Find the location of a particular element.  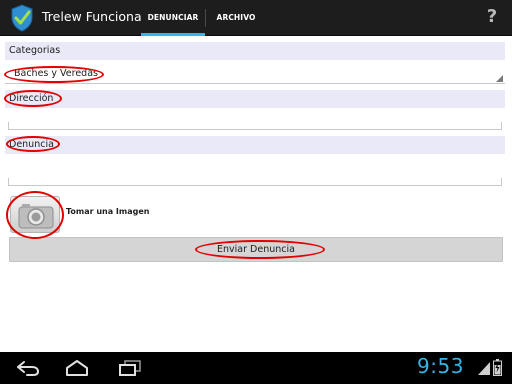

spinner-corner-icon is located at coordinates (499, 78).